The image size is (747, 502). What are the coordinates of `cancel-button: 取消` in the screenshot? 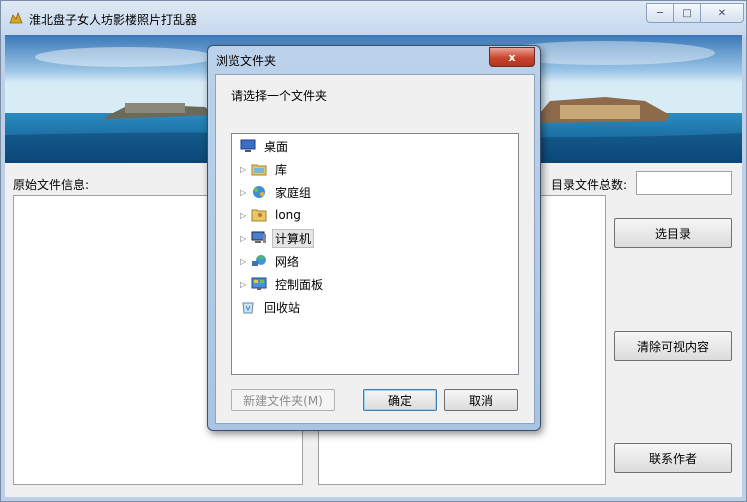 It's located at (481, 400).